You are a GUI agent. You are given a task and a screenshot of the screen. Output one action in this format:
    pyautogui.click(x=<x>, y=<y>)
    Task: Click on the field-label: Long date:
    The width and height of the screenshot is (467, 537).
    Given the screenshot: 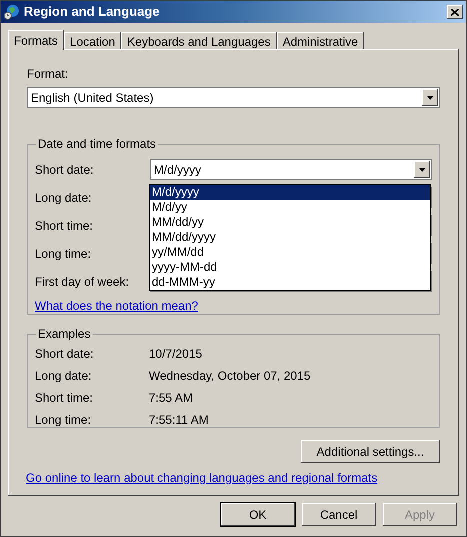 What is the action you would take?
    pyautogui.click(x=64, y=198)
    